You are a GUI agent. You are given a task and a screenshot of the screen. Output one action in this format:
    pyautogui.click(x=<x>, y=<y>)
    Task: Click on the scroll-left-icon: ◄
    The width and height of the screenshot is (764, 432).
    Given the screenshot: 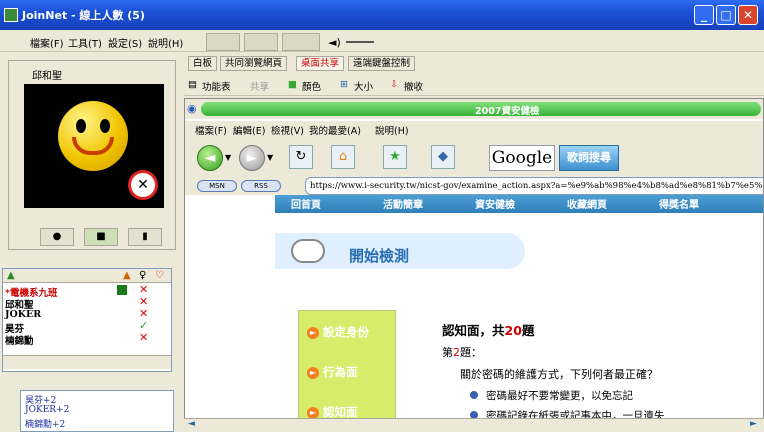 What is the action you would take?
    pyautogui.click(x=191, y=424)
    